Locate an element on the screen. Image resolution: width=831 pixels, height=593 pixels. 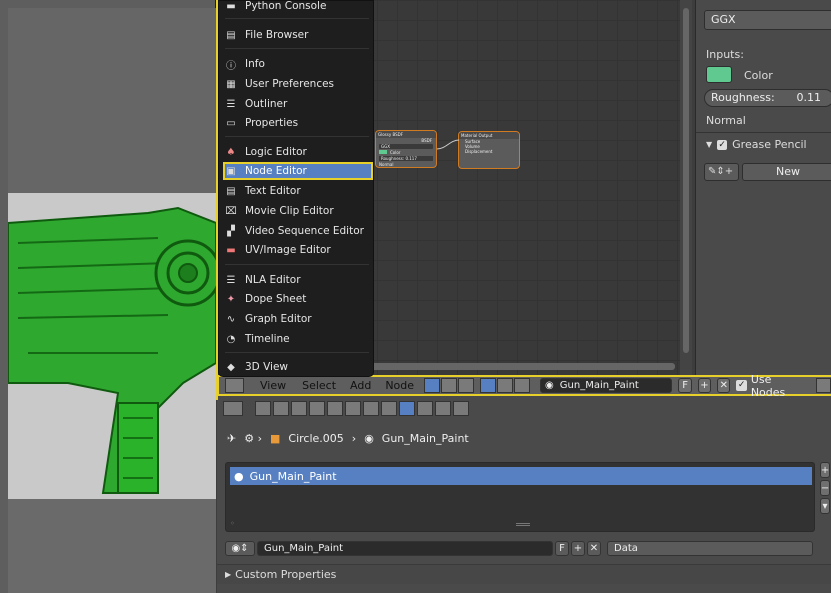
object-tab-icon is located at coordinates (335, 408).